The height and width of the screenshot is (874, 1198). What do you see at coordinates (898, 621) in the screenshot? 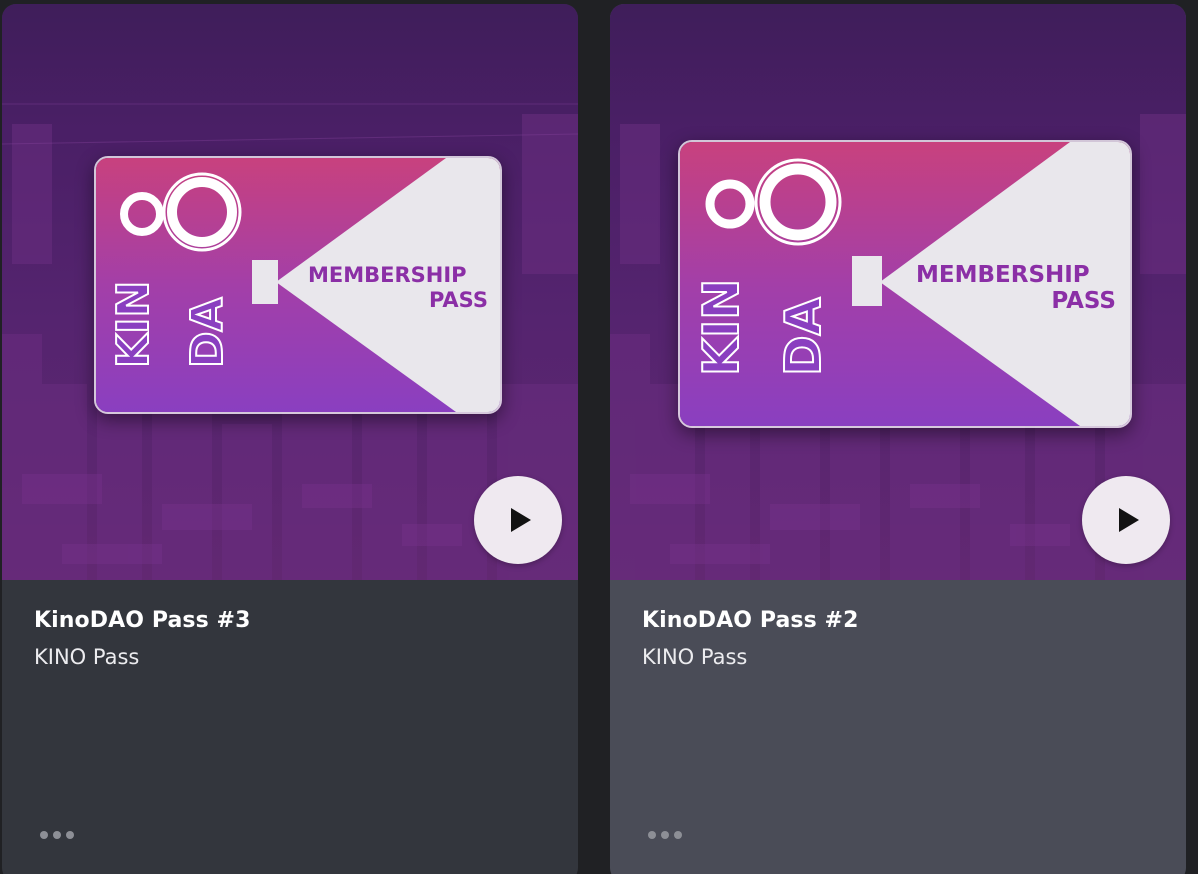
I see `item-title: KinoDAO Pass #2` at bounding box center [898, 621].